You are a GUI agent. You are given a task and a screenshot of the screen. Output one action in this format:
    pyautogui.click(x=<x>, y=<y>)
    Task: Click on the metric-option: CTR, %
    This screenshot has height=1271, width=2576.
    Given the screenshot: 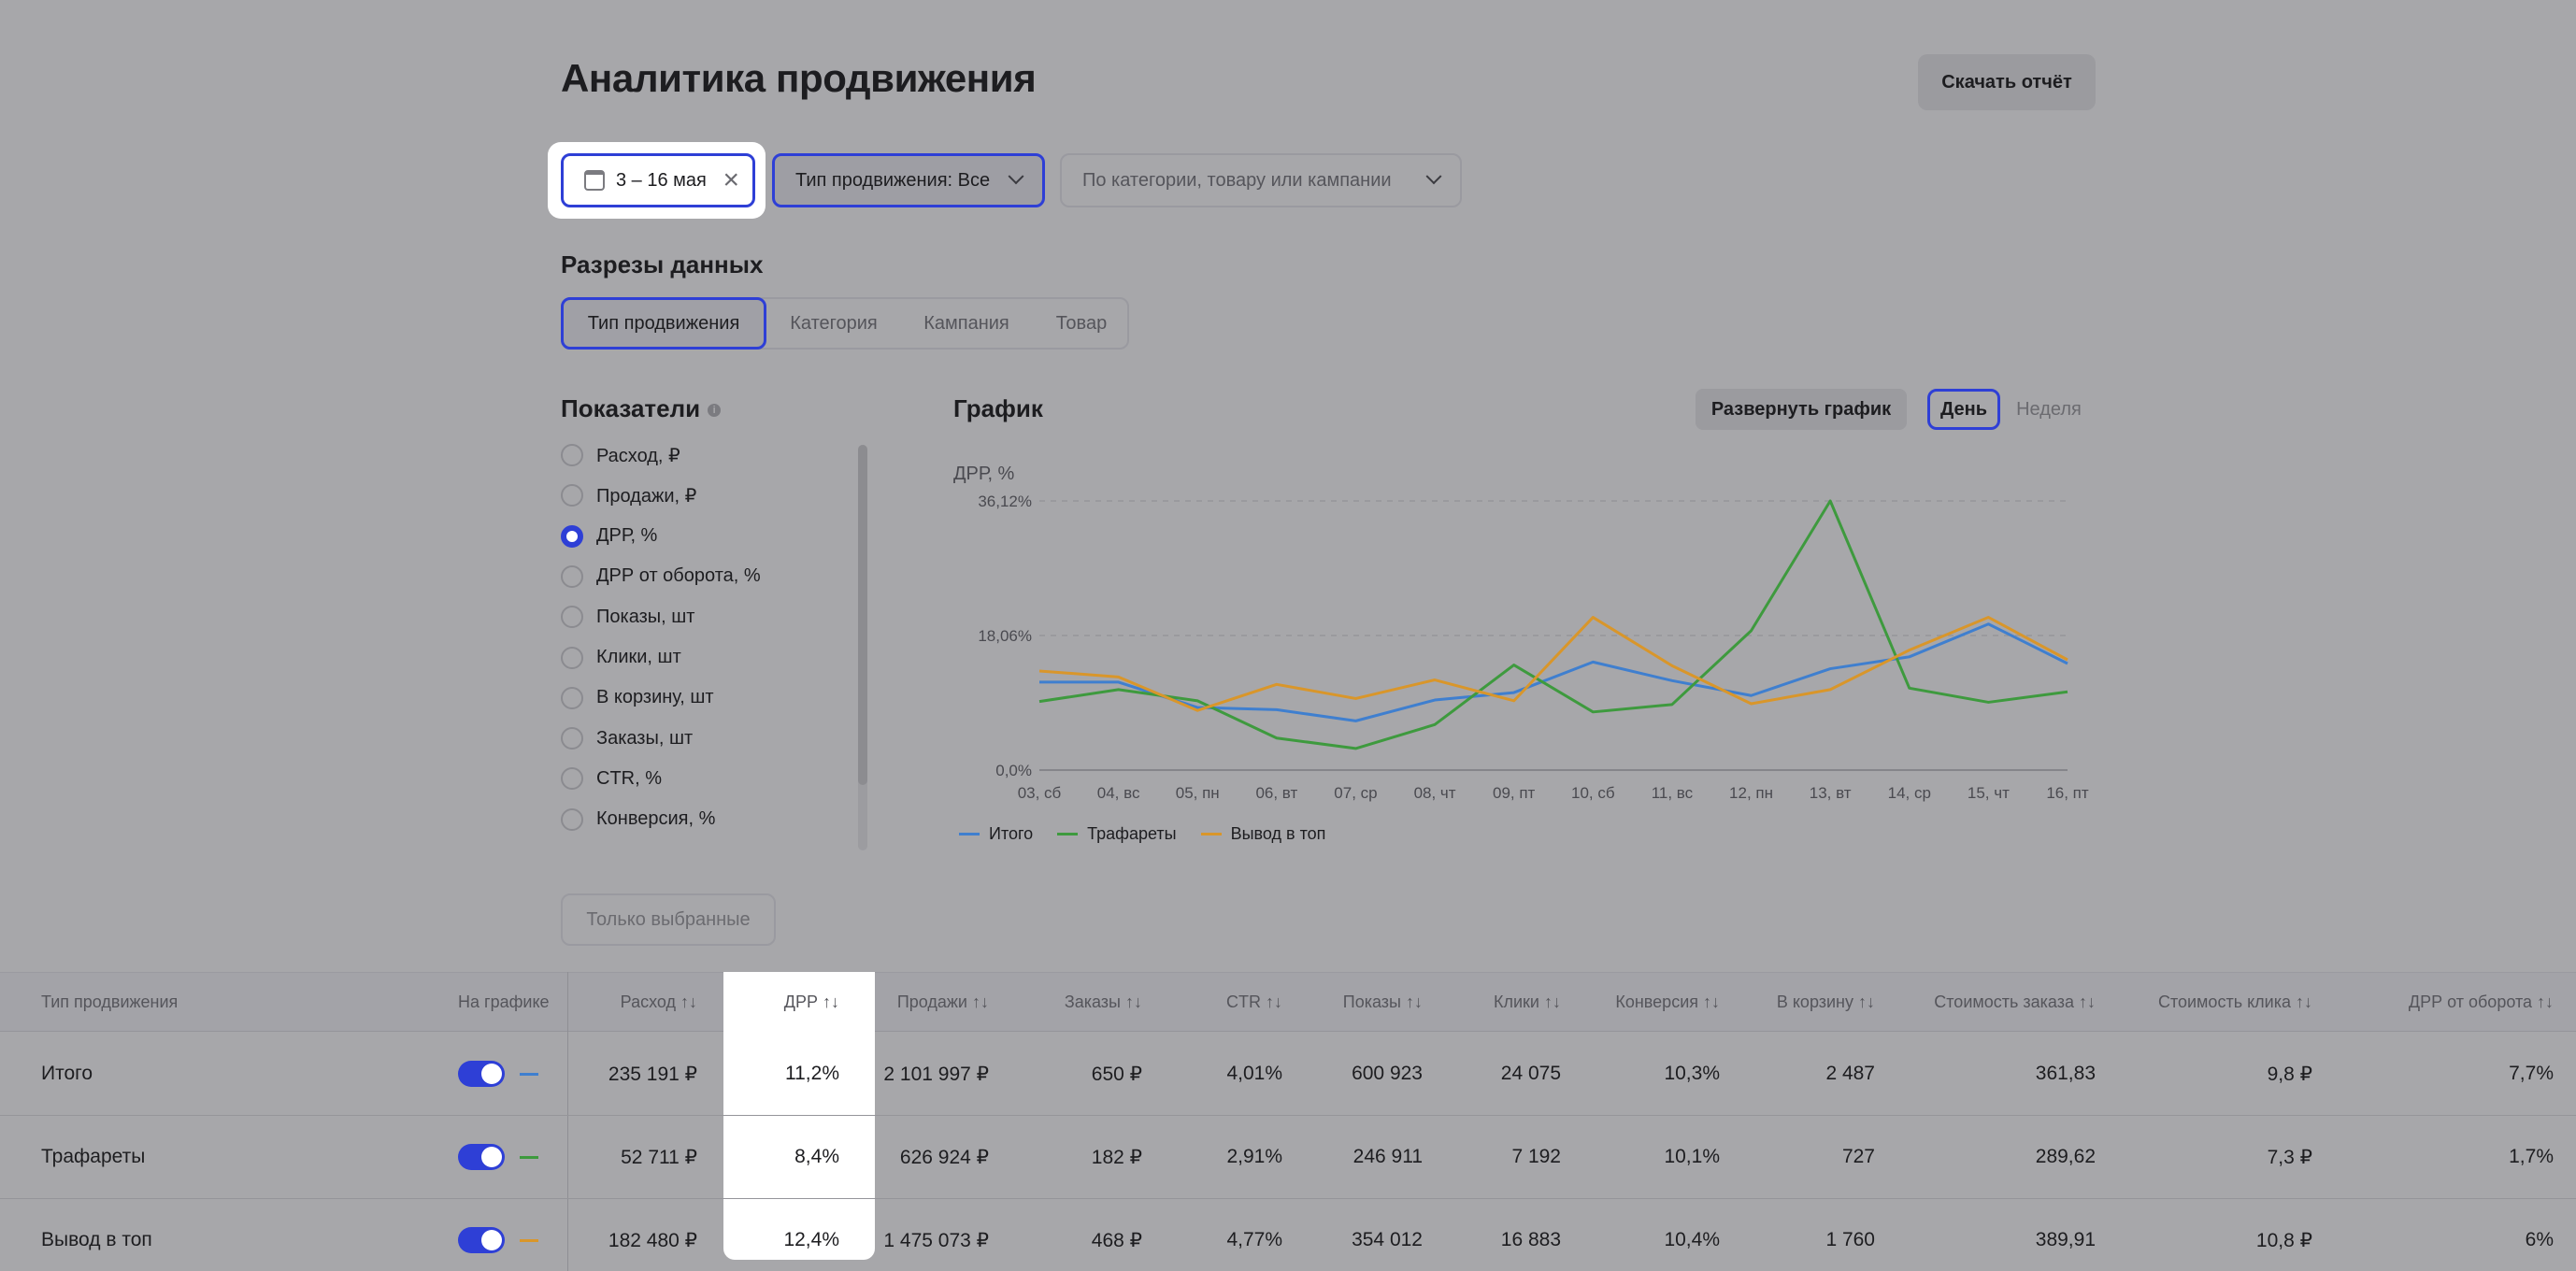 What is the action you would take?
    pyautogui.click(x=611, y=778)
    